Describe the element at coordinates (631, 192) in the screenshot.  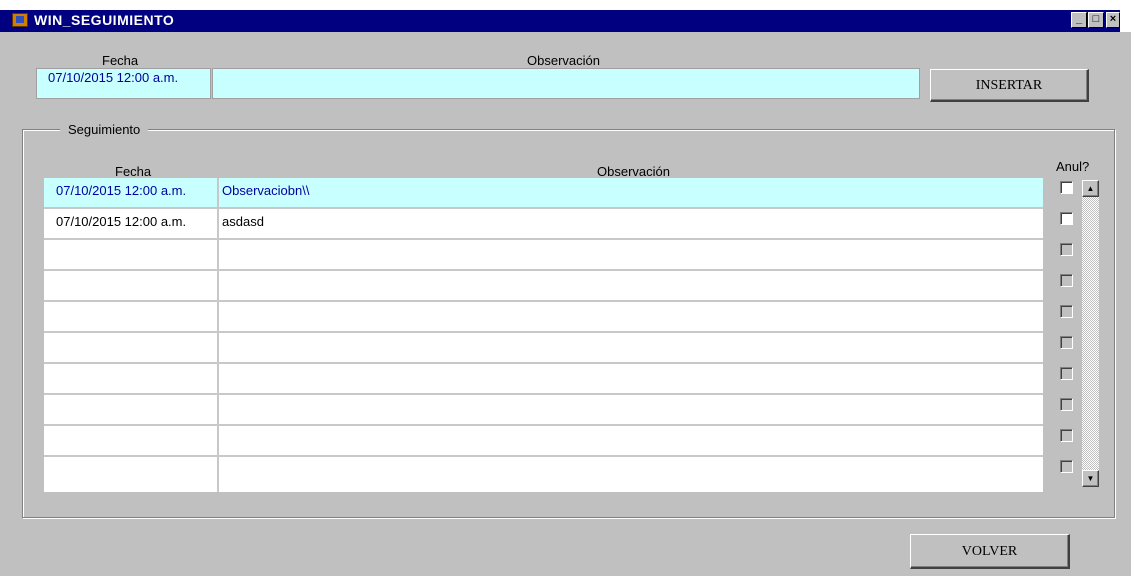
I see `row-observacion: Observaciobn\\` at that location.